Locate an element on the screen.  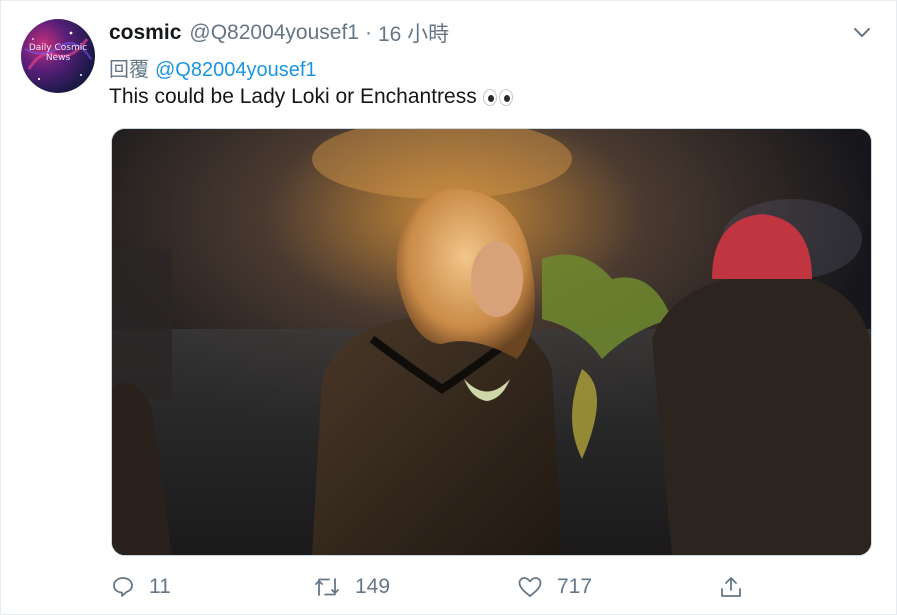
retweet-count: 149 is located at coordinates (373, 586).